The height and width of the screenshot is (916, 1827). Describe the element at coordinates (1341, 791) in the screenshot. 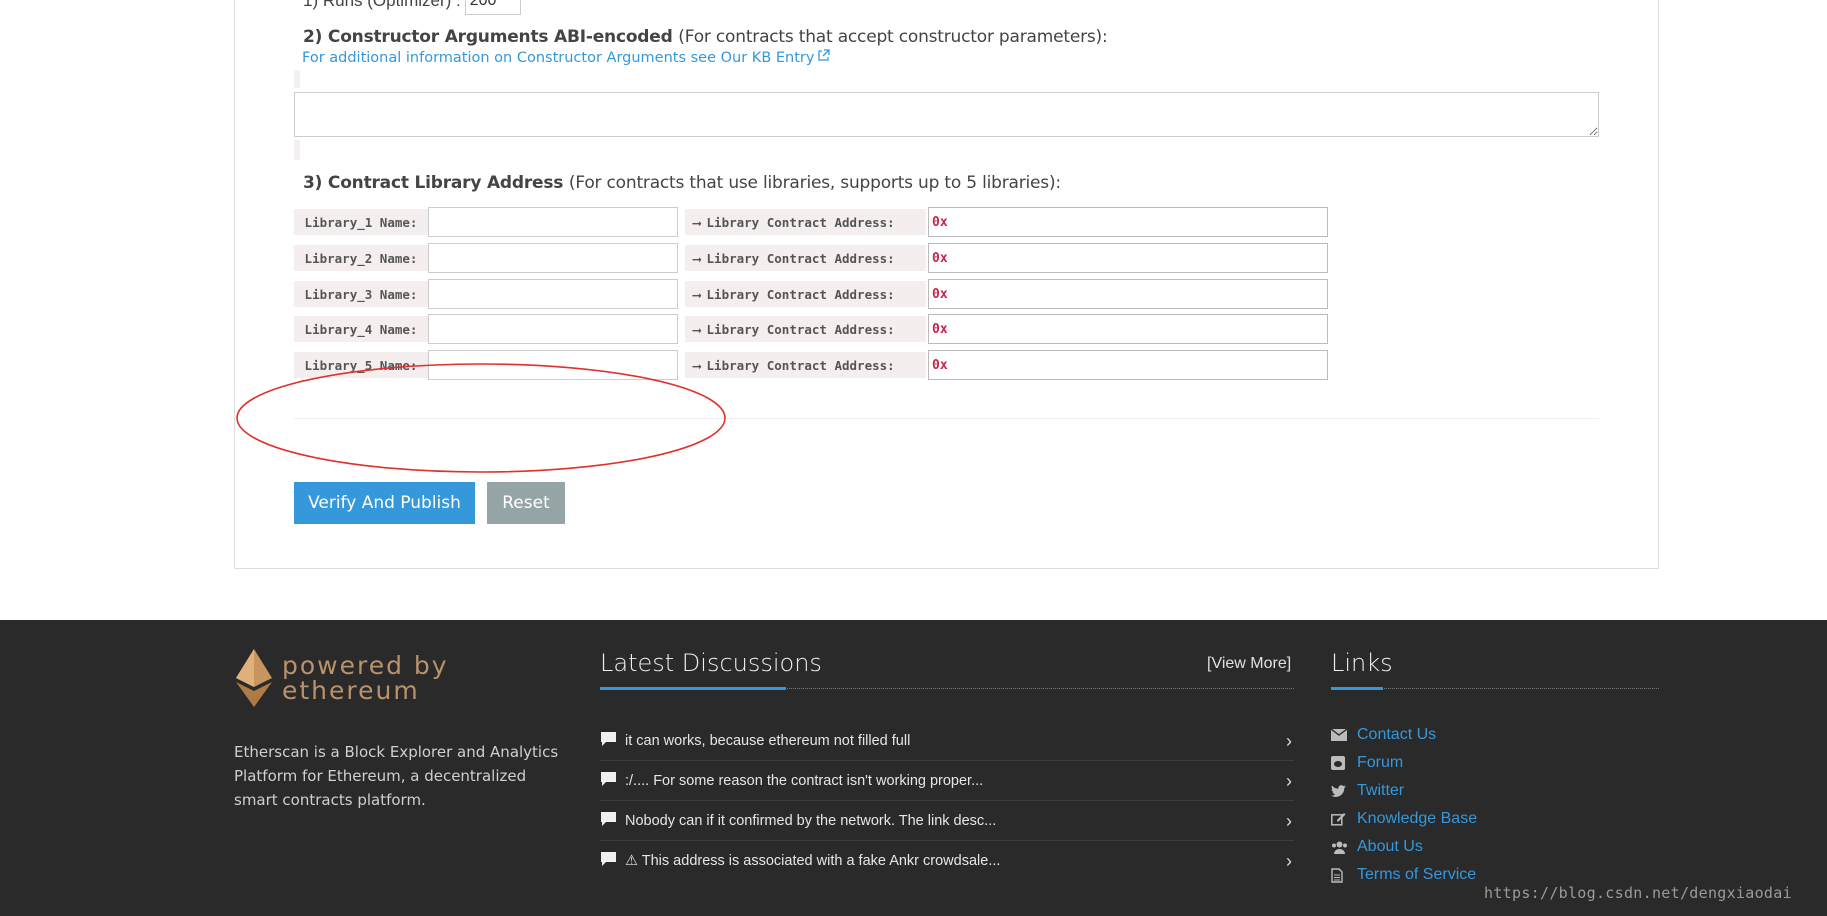

I see `twitter-icon` at that location.